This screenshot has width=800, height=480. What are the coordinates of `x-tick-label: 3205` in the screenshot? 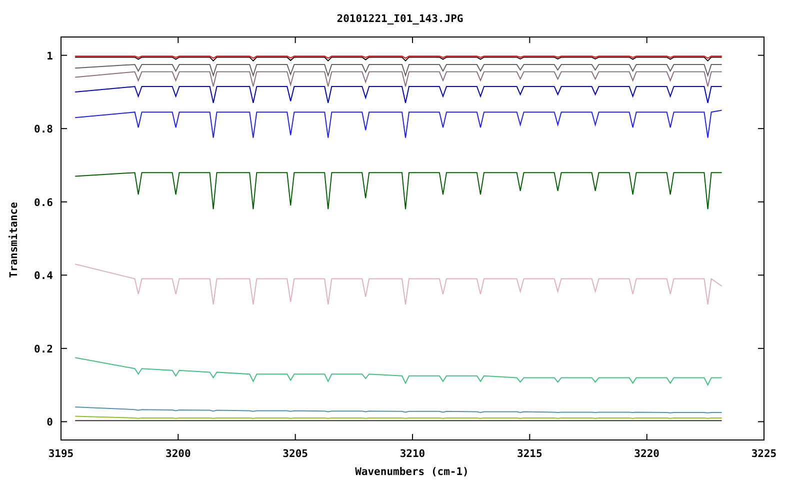 It's located at (295, 454).